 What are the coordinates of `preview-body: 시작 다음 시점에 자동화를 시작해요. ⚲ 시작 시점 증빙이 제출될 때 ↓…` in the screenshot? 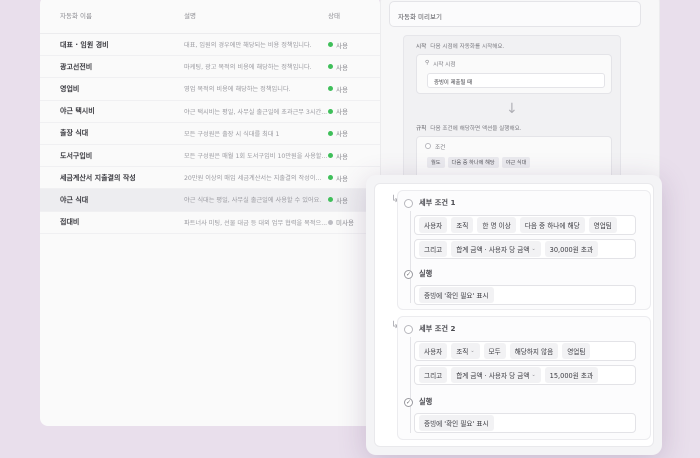 It's located at (512, 114).